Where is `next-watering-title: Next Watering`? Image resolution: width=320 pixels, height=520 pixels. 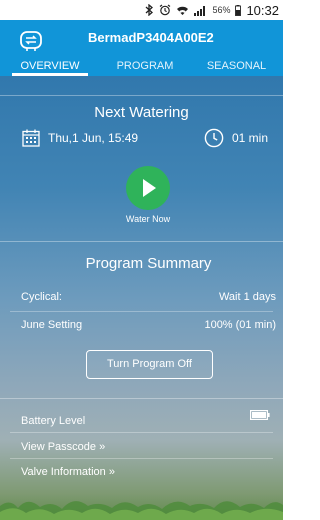 next-watering-title: Next Watering is located at coordinates (141, 112).